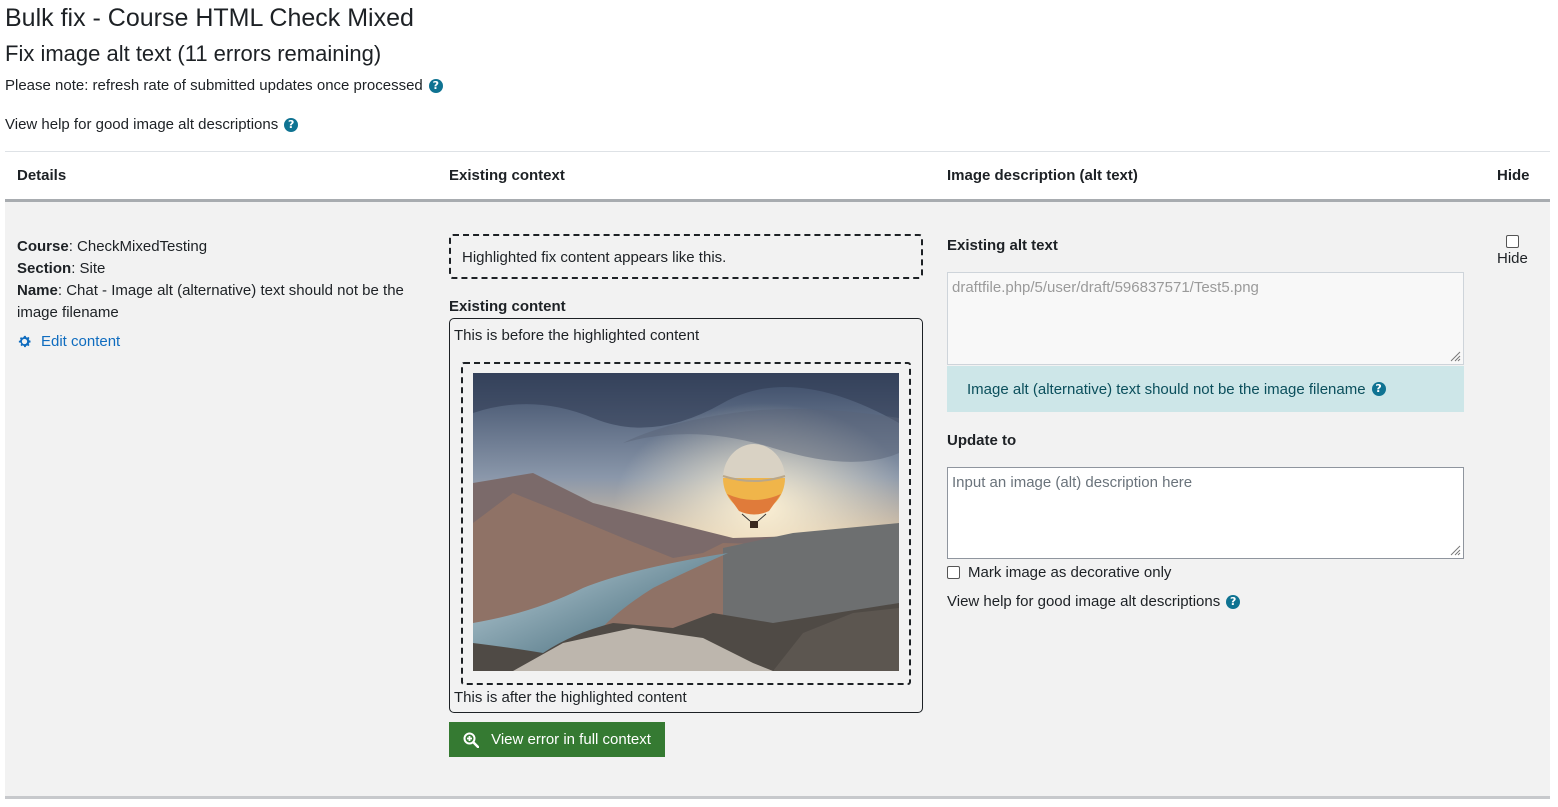 Image resolution: width=1558 pixels, height=807 pixels. Describe the element at coordinates (471, 740) in the screenshot. I see `zoom-in-icon` at that location.